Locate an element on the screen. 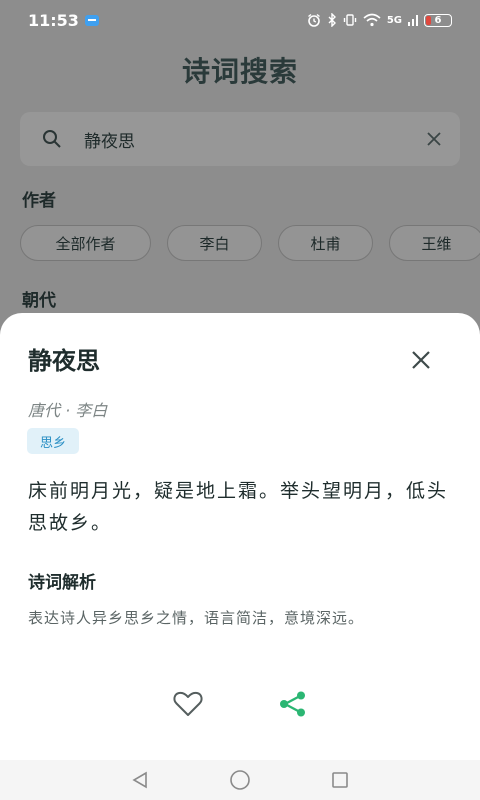  poem-text: 床前明月光，疑是地上霜。举头望明月，低头思故乡。 is located at coordinates (238, 507).